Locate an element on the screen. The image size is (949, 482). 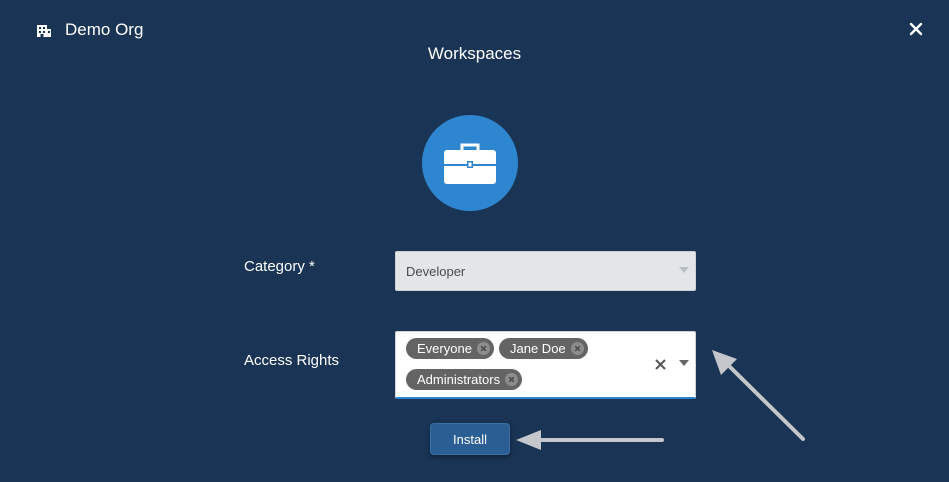
access-rights-label: Access Rights is located at coordinates (292, 360).